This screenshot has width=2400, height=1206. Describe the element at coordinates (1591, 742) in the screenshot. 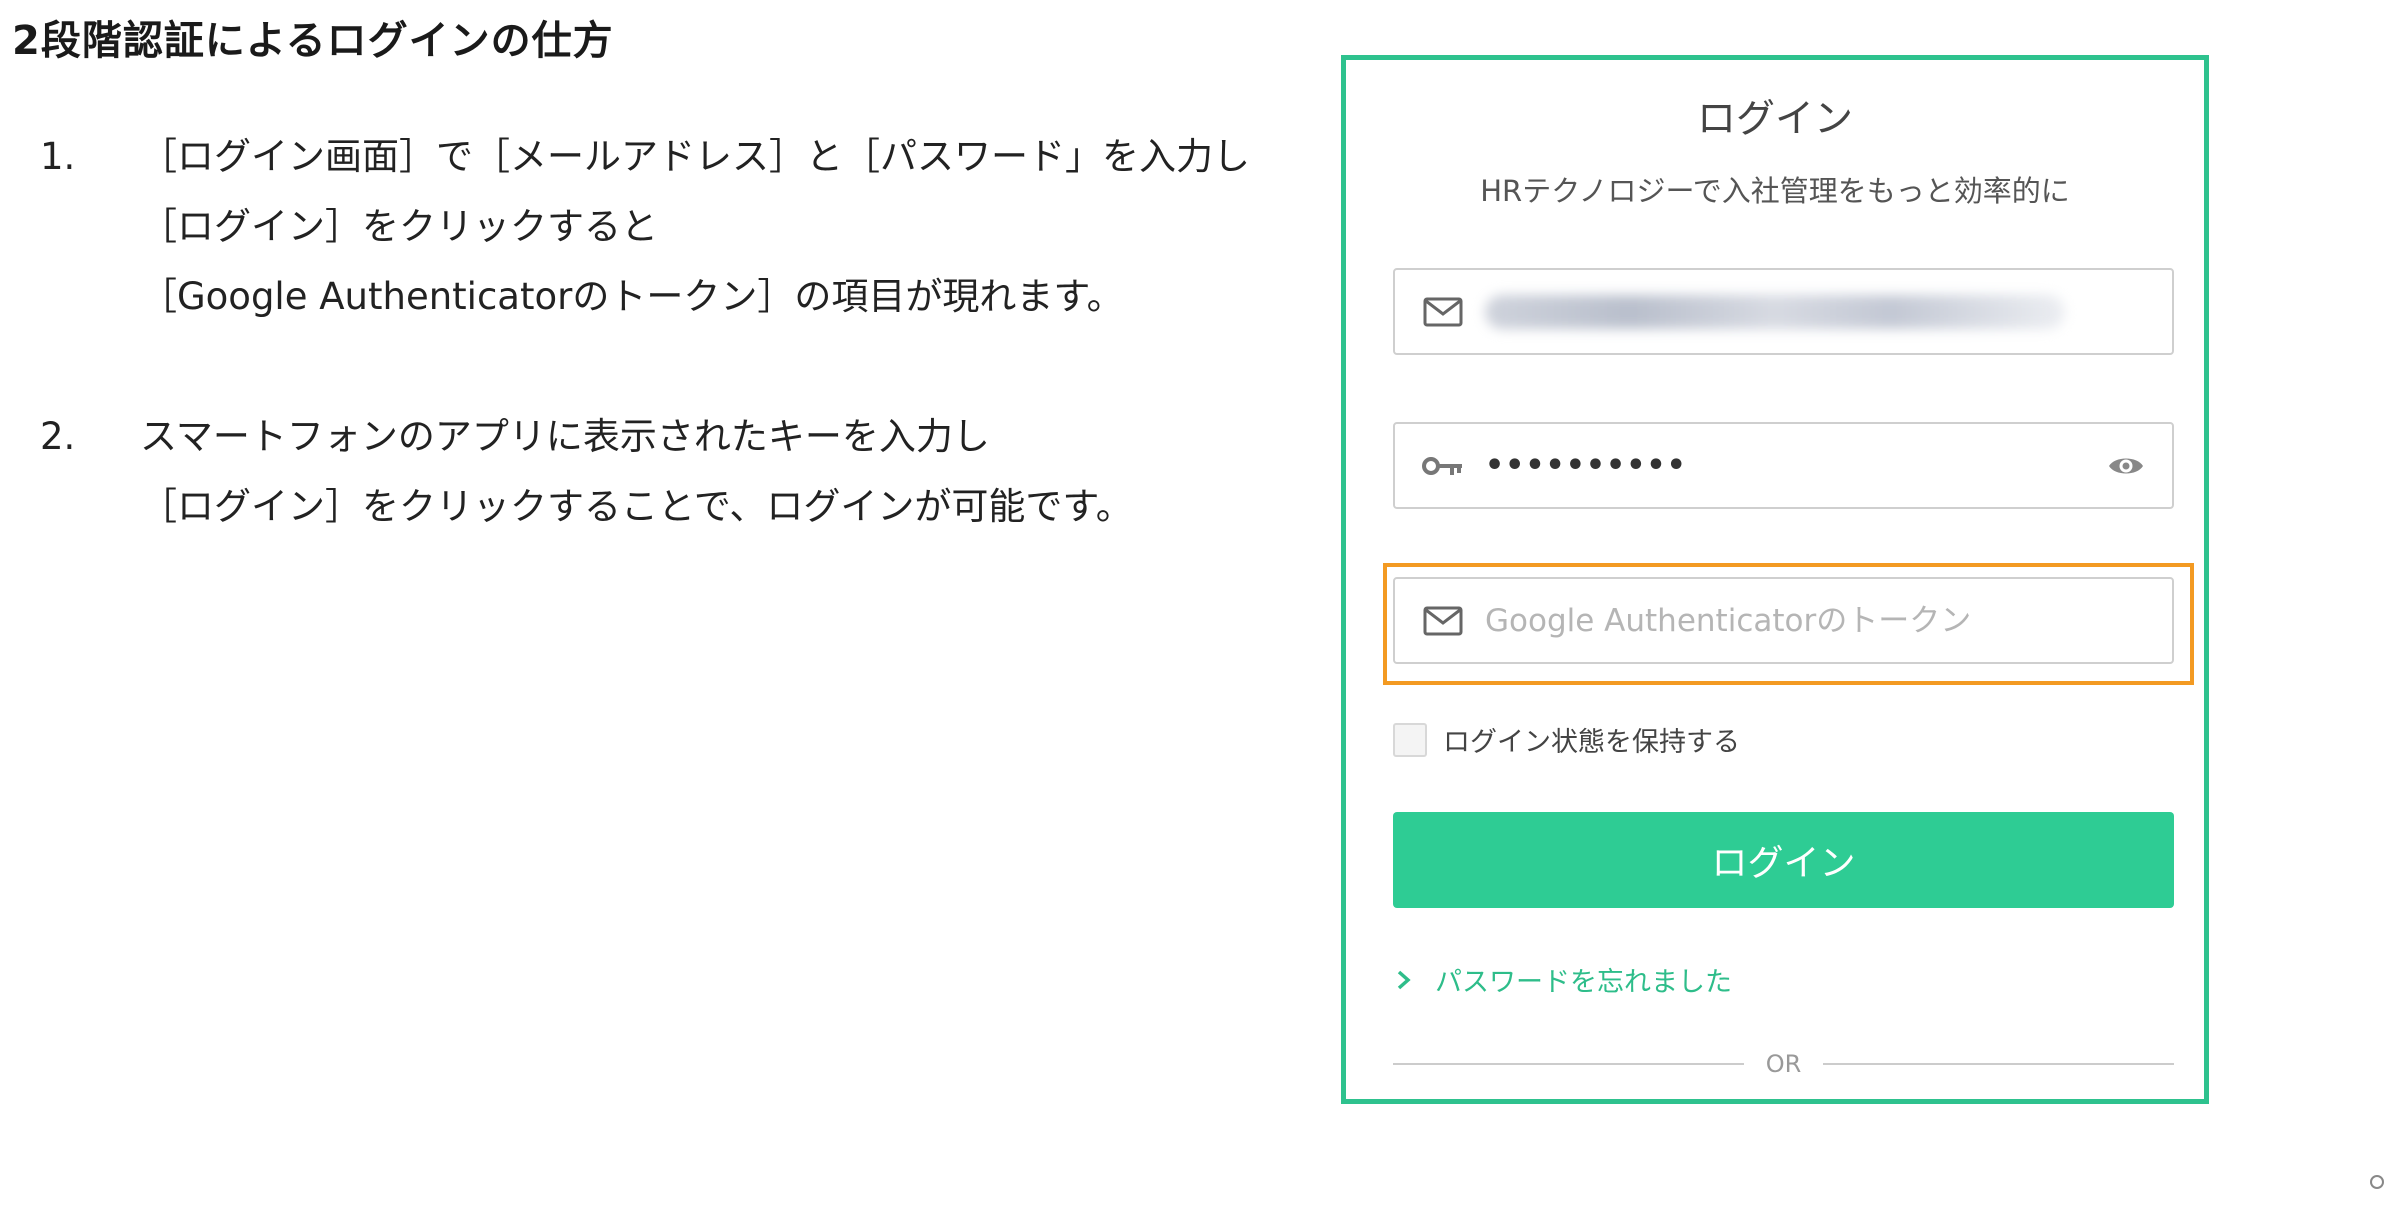

I see `remember-label: ログイン状態を保持する` at that location.